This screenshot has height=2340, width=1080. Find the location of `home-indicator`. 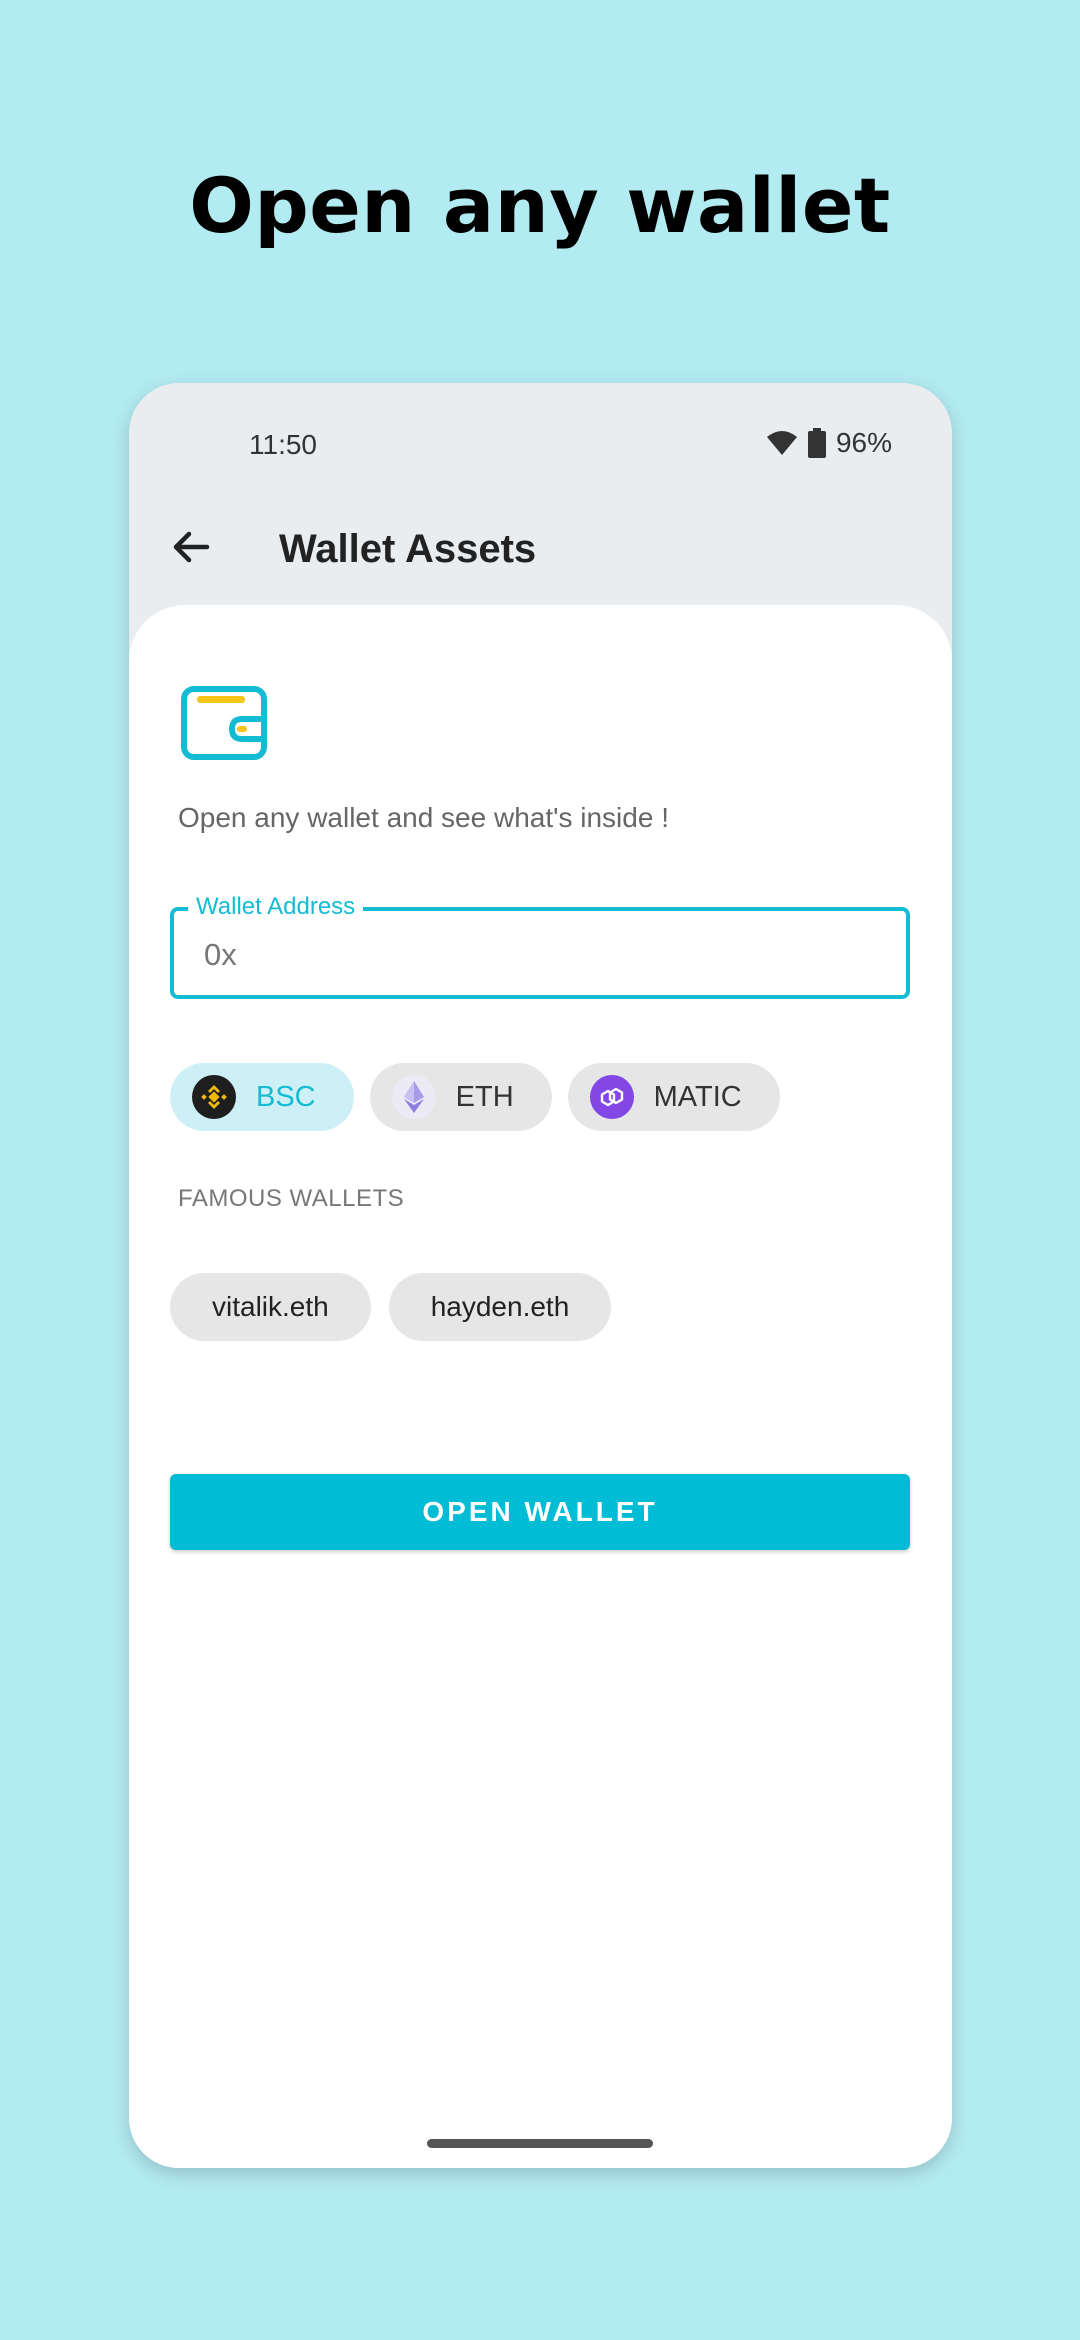

home-indicator is located at coordinates (540, 2143).